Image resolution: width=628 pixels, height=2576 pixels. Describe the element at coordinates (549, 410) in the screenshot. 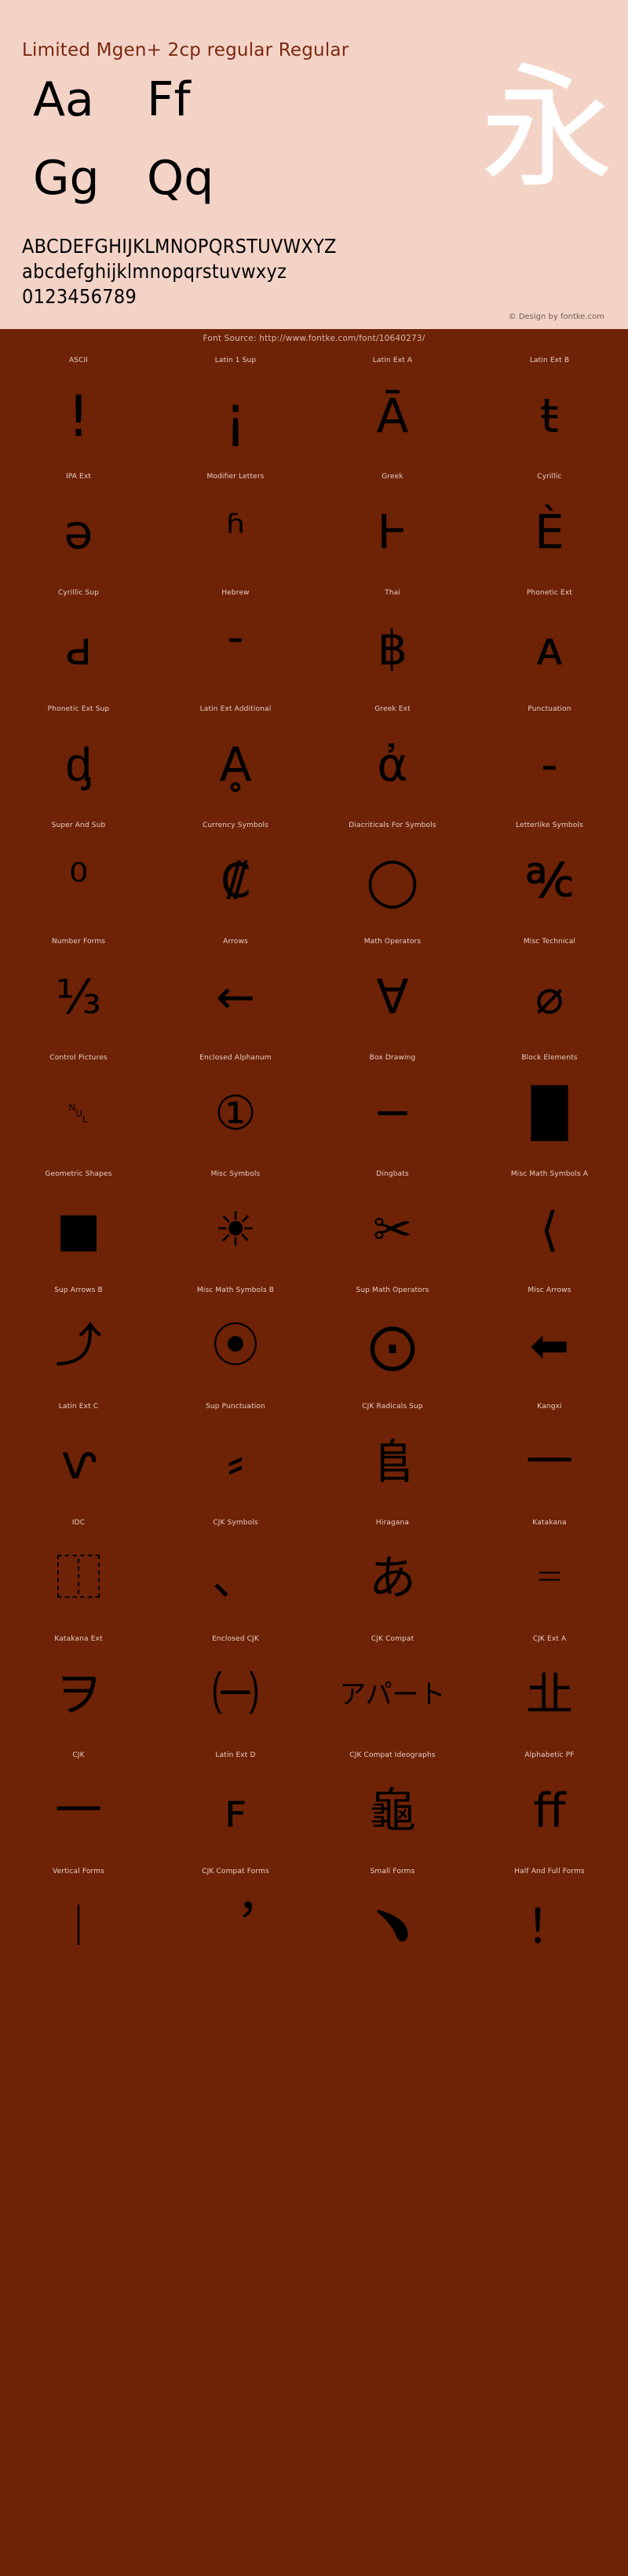

I see `unicode-block-cell: Latin Ext B ŧ` at that location.